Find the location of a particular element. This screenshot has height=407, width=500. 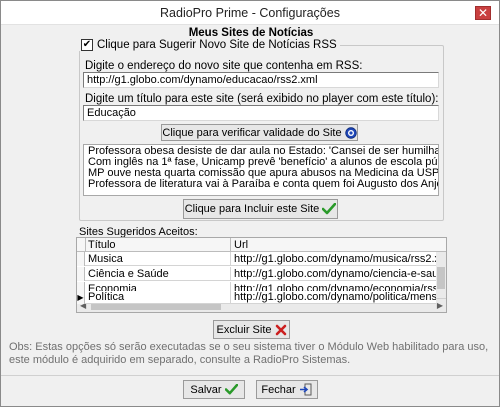

row-titulo: Musica is located at coordinates (105, 259).